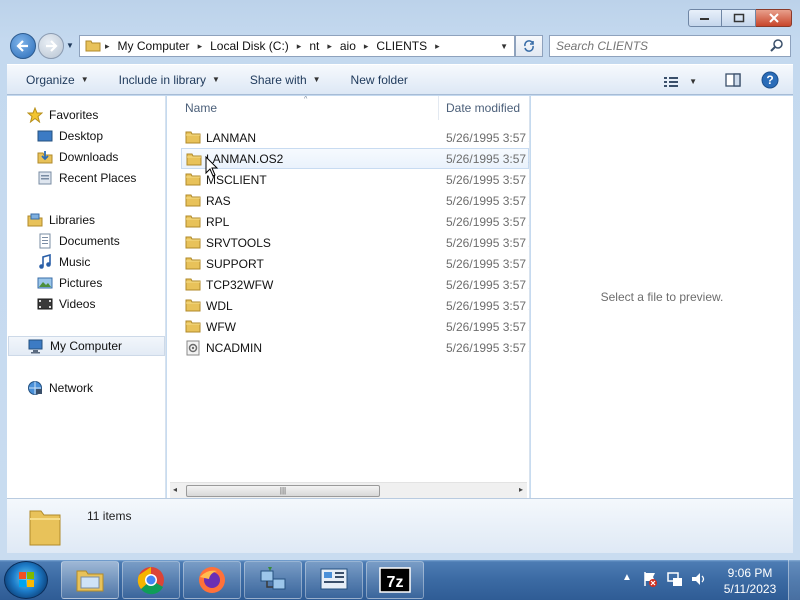  What do you see at coordinates (650, 580) in the screenshot?
I see `action-center-icon` at bounding box center [650, 580].